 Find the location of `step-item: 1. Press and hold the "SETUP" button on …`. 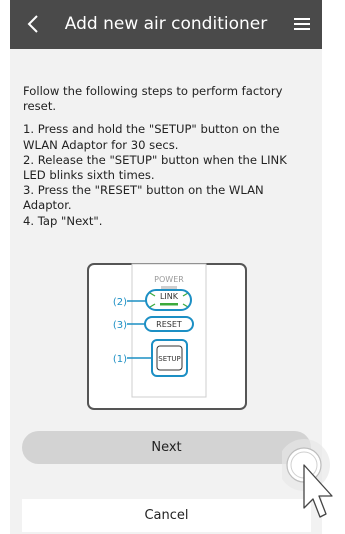

step-item: 1. Press and hold the "SETUP" button on … is located at coordinates (151, 137).